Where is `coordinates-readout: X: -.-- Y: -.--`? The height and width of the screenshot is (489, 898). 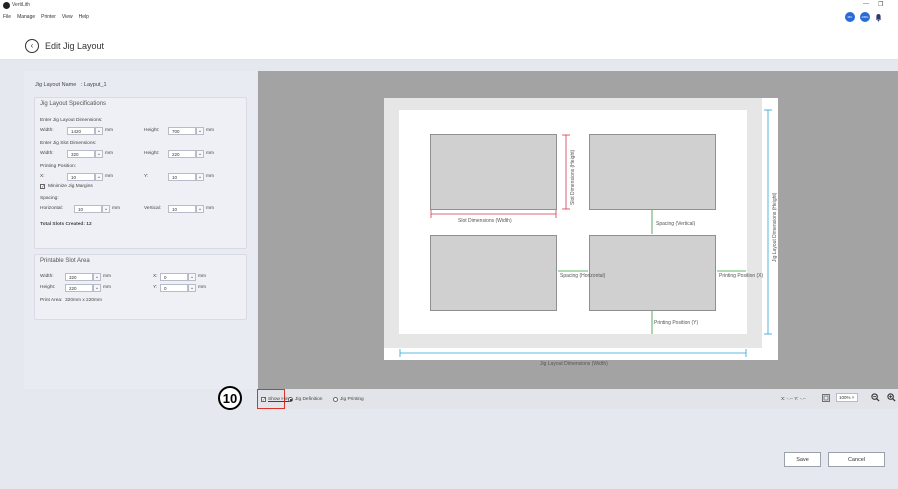
coordinates-readout: X: -.-- Y: -.-- is located at coordinates (793, 399).